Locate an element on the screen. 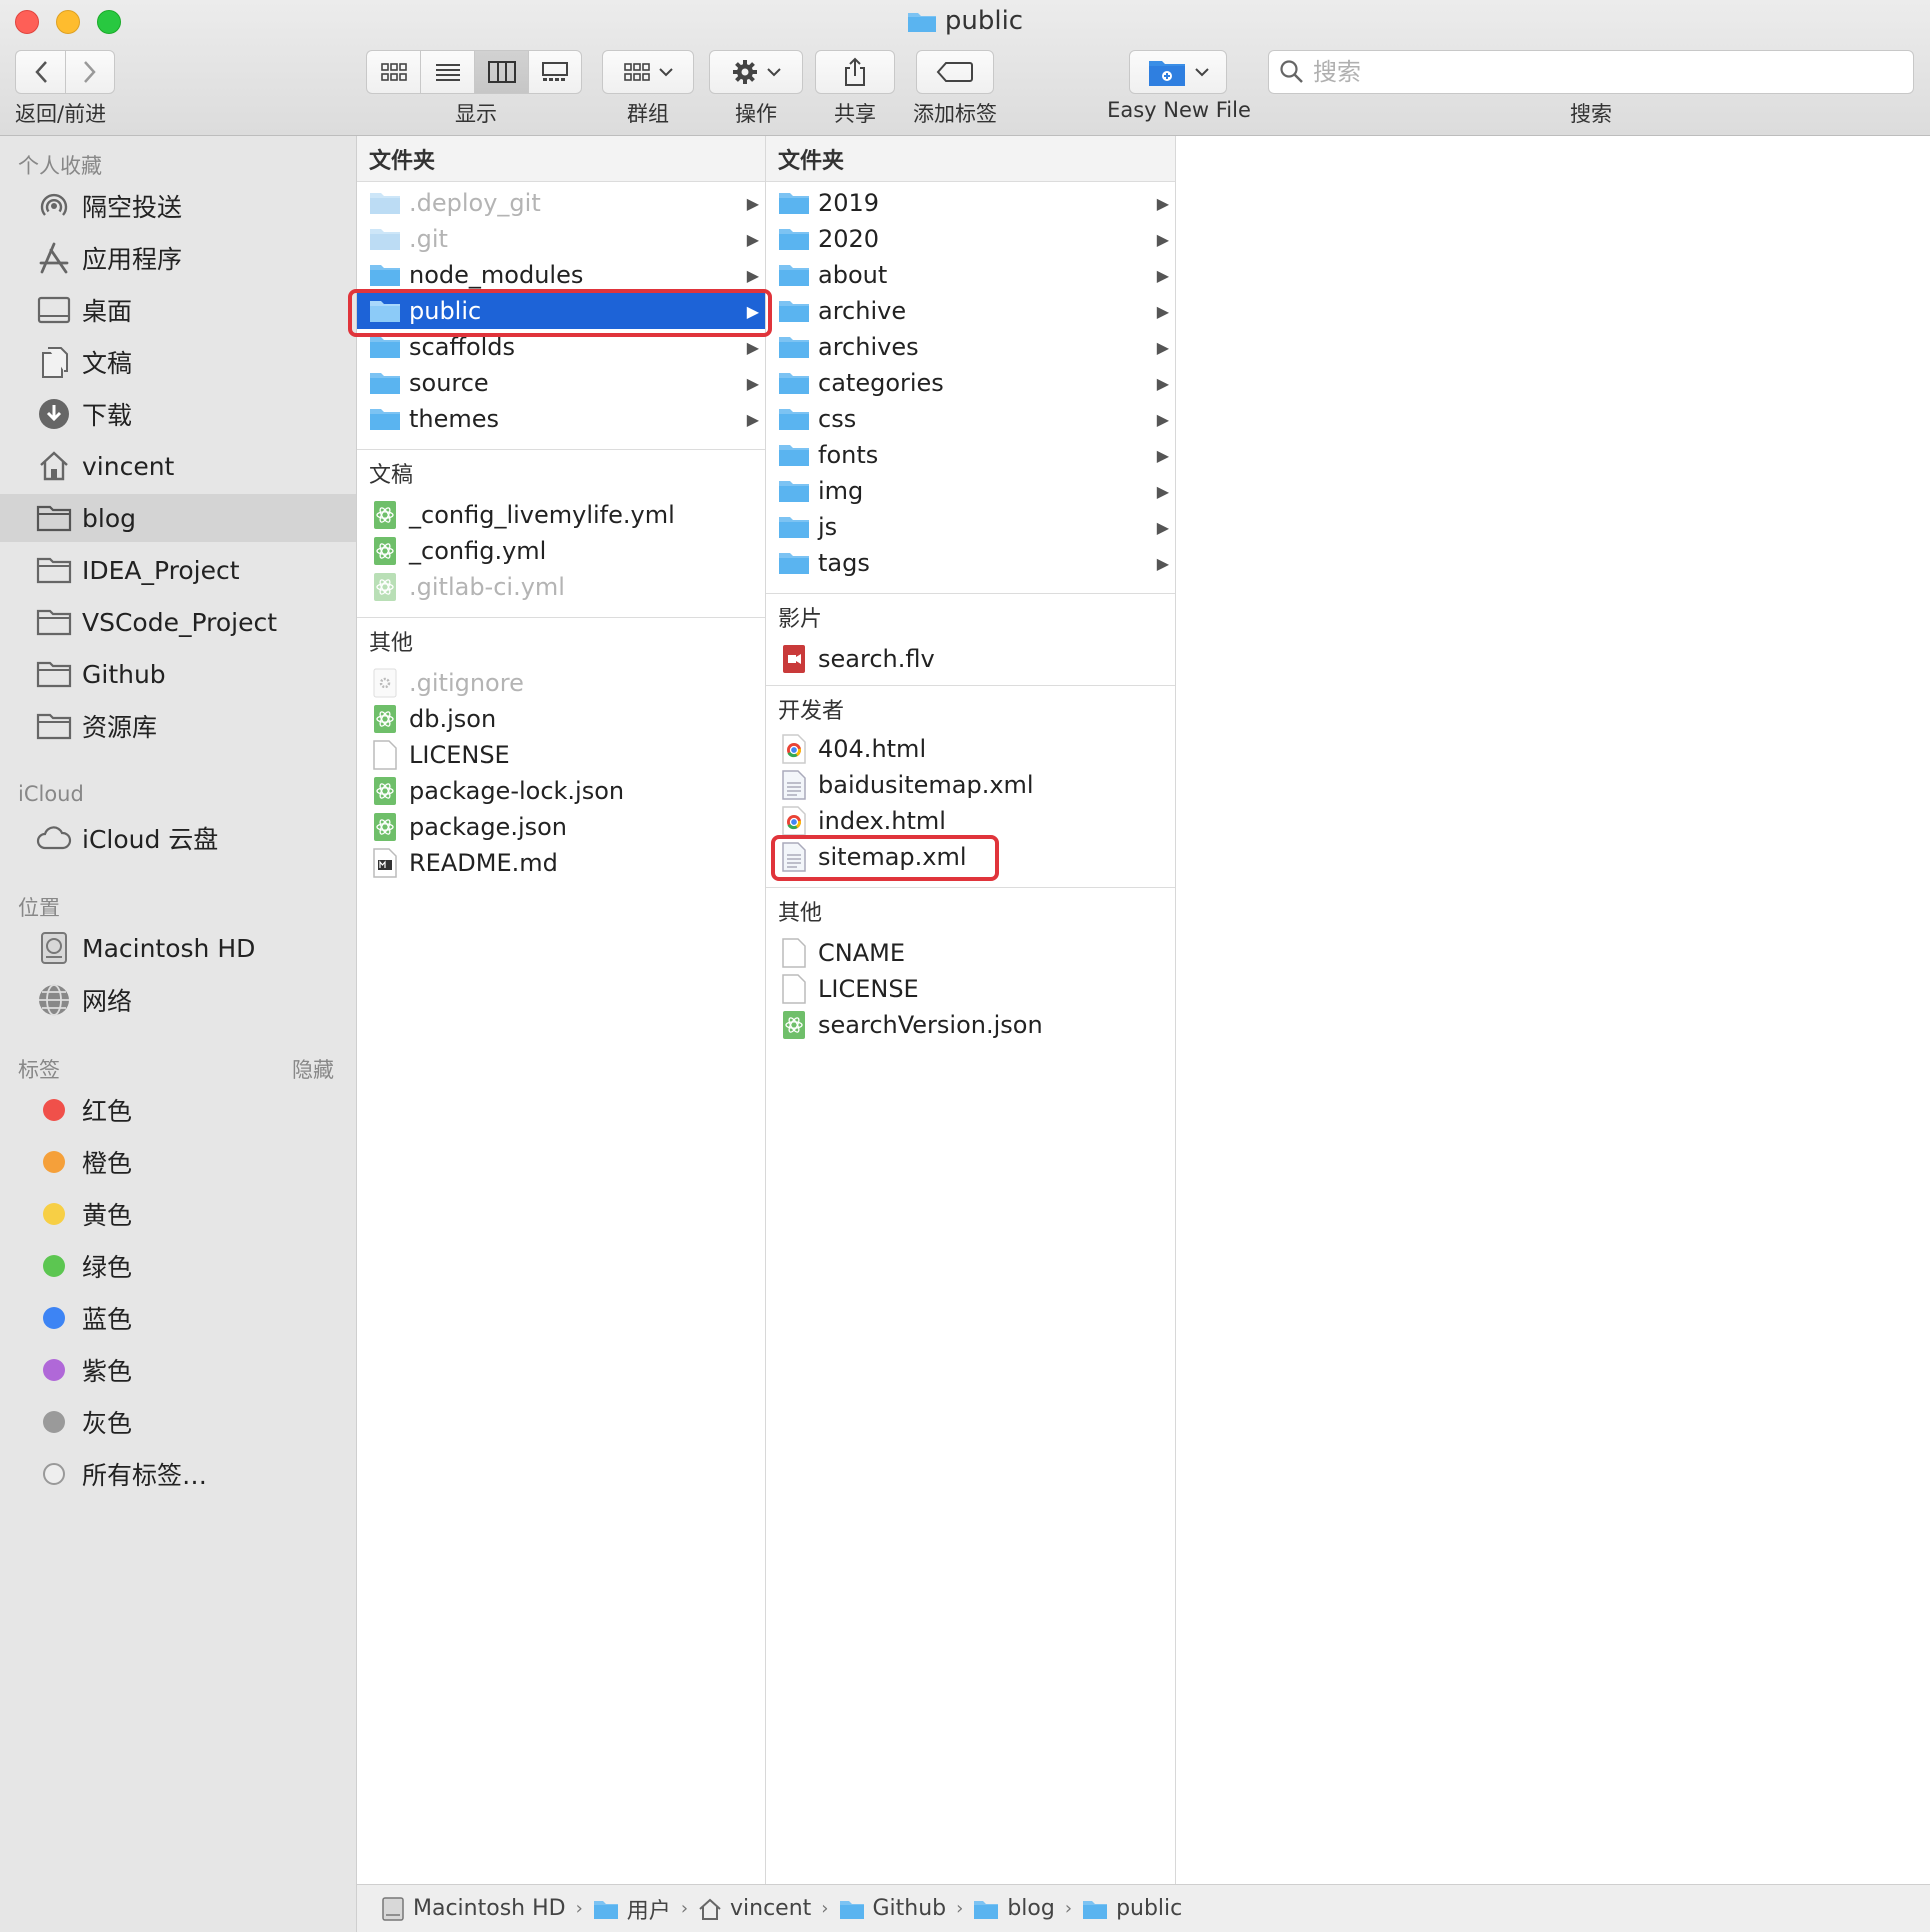 This screenshot has width=1930, height=1932. list-item-node-modules: node_modules ▶ is located at coordinates (561, 275).